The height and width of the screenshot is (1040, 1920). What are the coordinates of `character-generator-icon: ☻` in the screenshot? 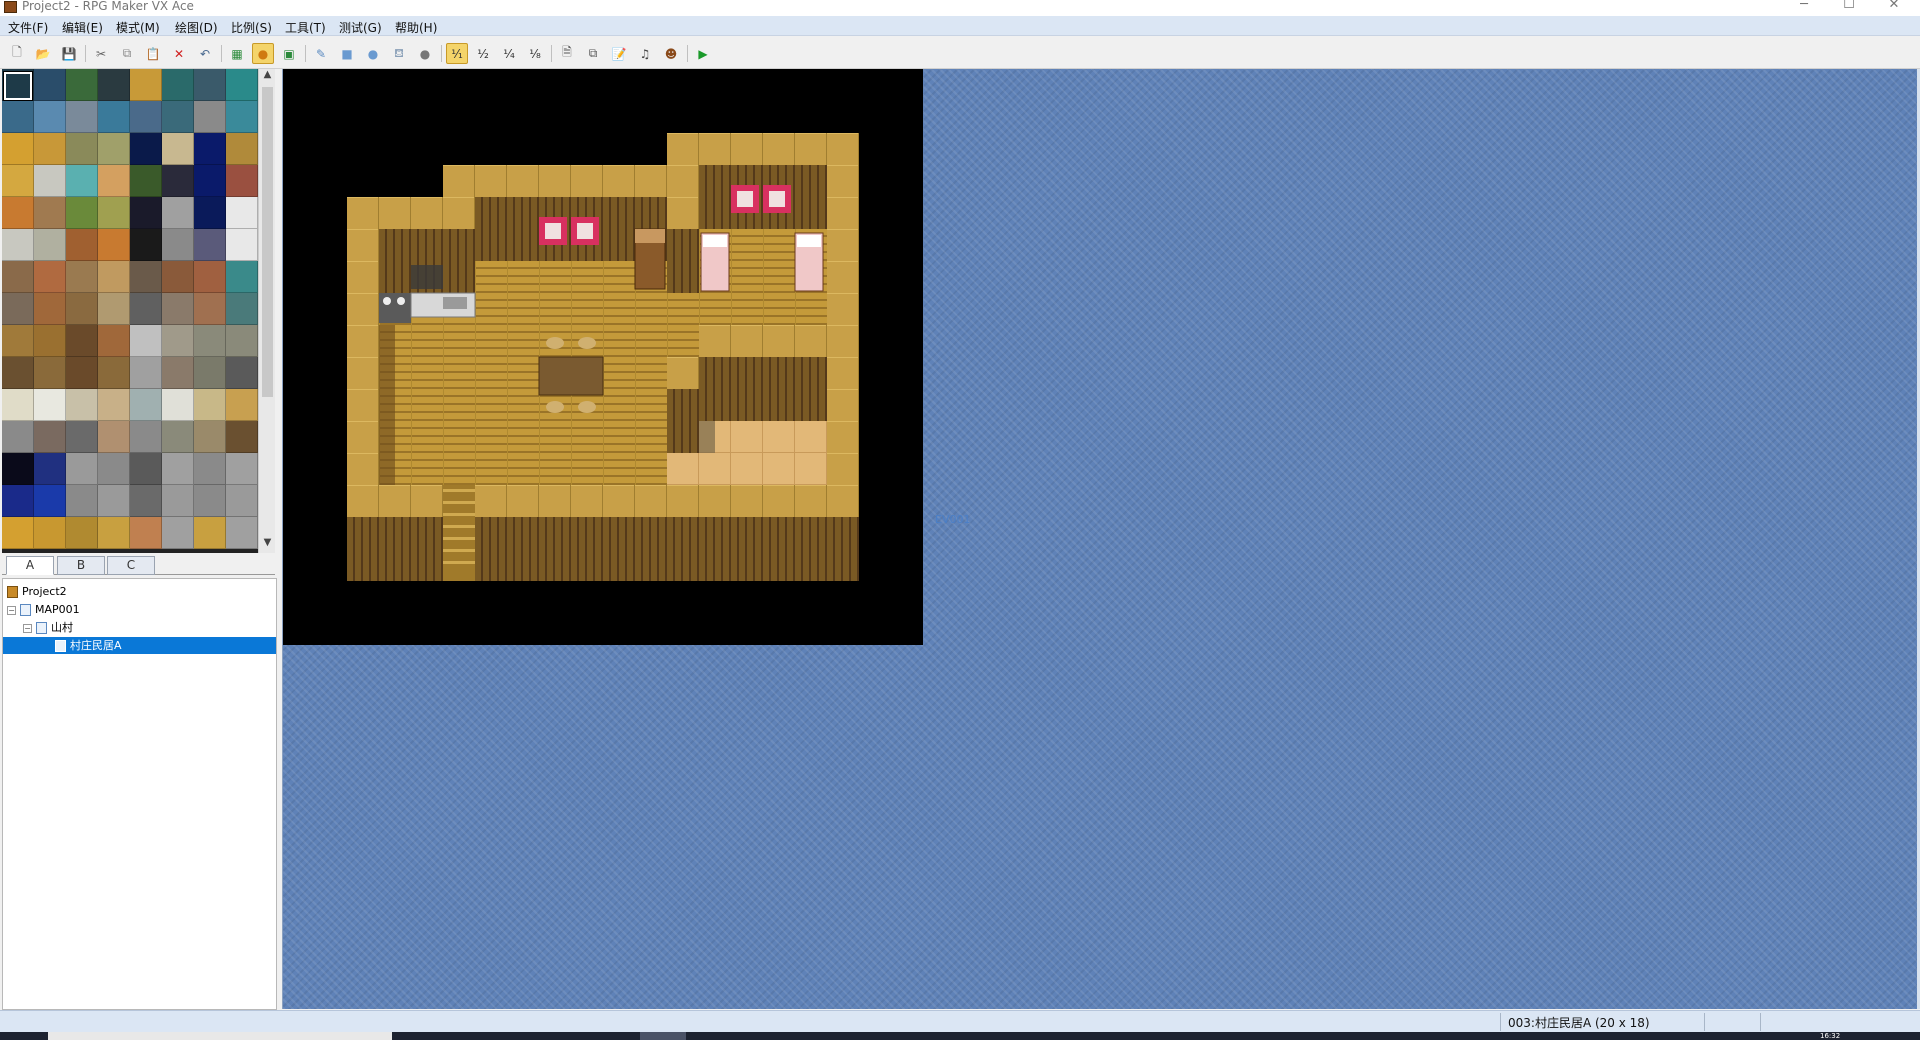 It's located at (671, 53).